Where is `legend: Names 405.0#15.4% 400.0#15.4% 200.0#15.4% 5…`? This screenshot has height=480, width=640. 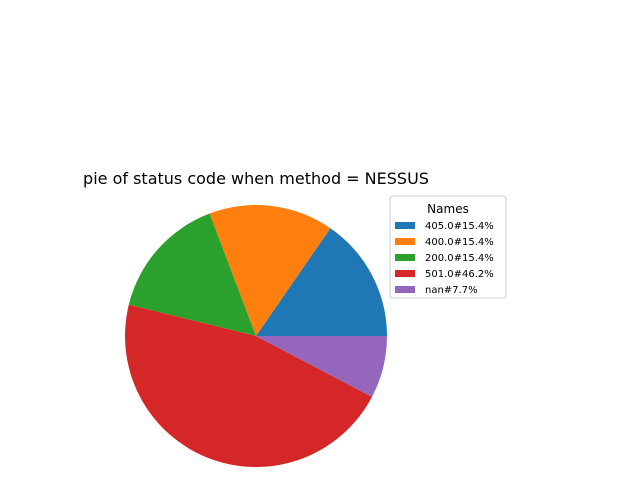 legend: Names 405.0#15.4% 400.0#15.4% 200.0#15.4% 5… is located at coordinates (448, 247).